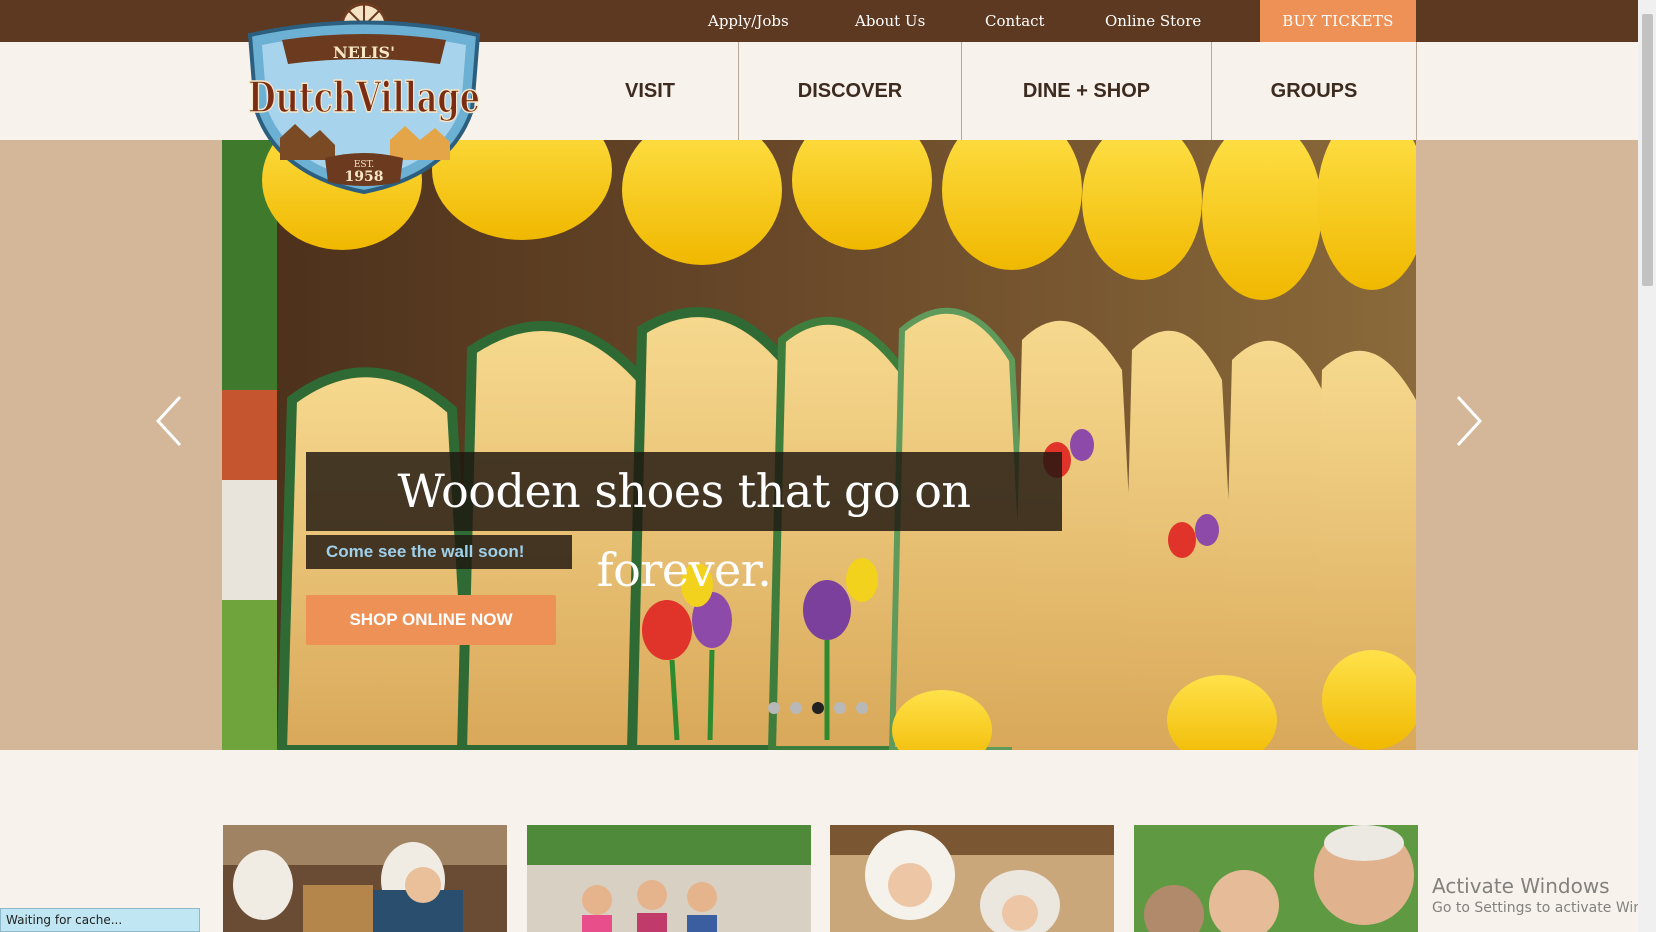 This screenshot has height=932, width=1656. I want to click on nav-dine-shop: DINE + SHOP, so click(1086, 91).